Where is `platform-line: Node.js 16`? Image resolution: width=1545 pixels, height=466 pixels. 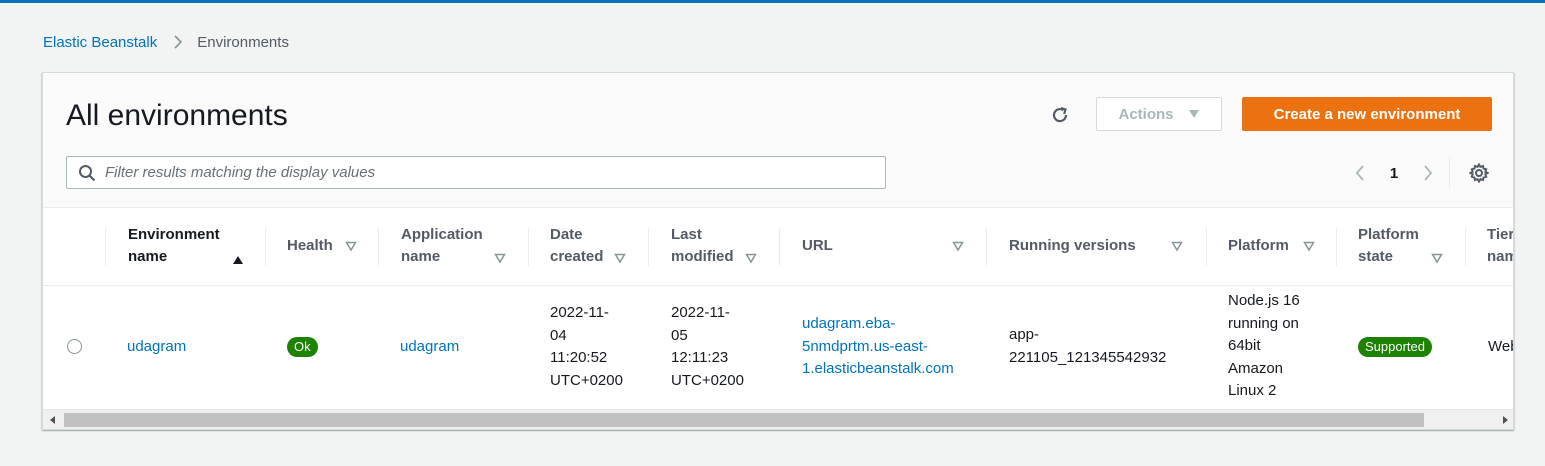
platform-line: Node.js 16 is located at coordinates (1264, 300).